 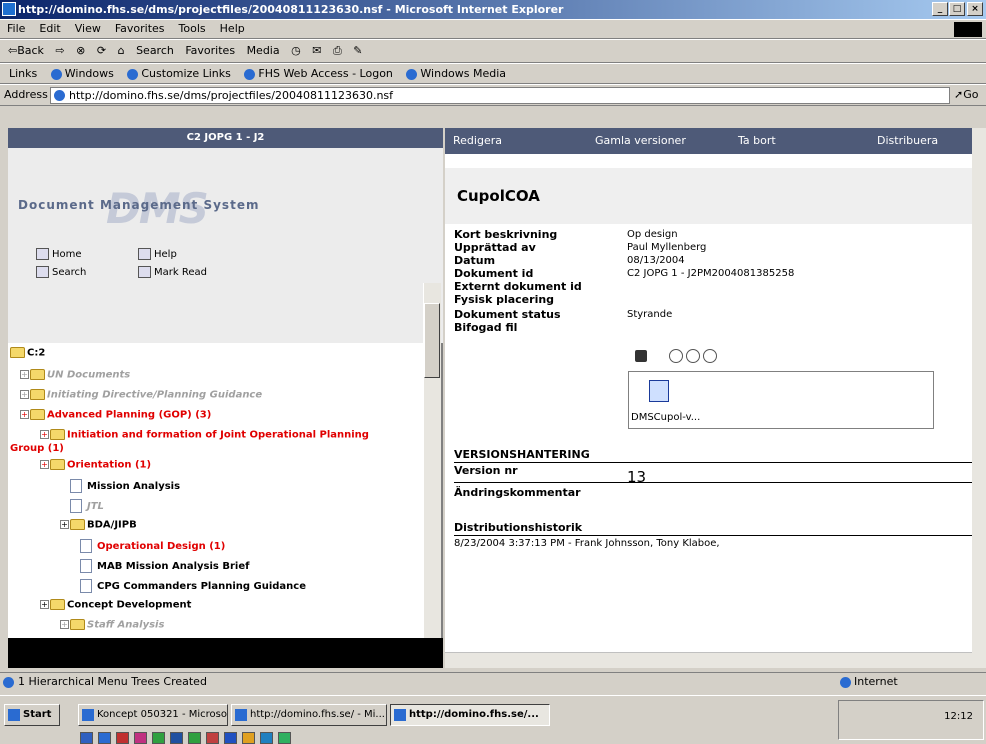 I want to click on menu-edit: Edit, so click(x=49, y=28).